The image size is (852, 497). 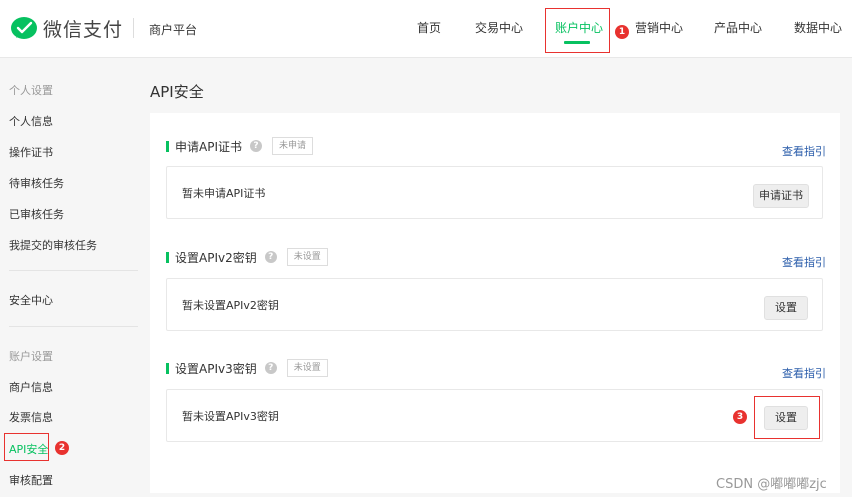 What do you see at coordinates (224, 193) in the screenshot?
I see `card-status-text: 暂未申请API证书` at bounding box center [224, 193].